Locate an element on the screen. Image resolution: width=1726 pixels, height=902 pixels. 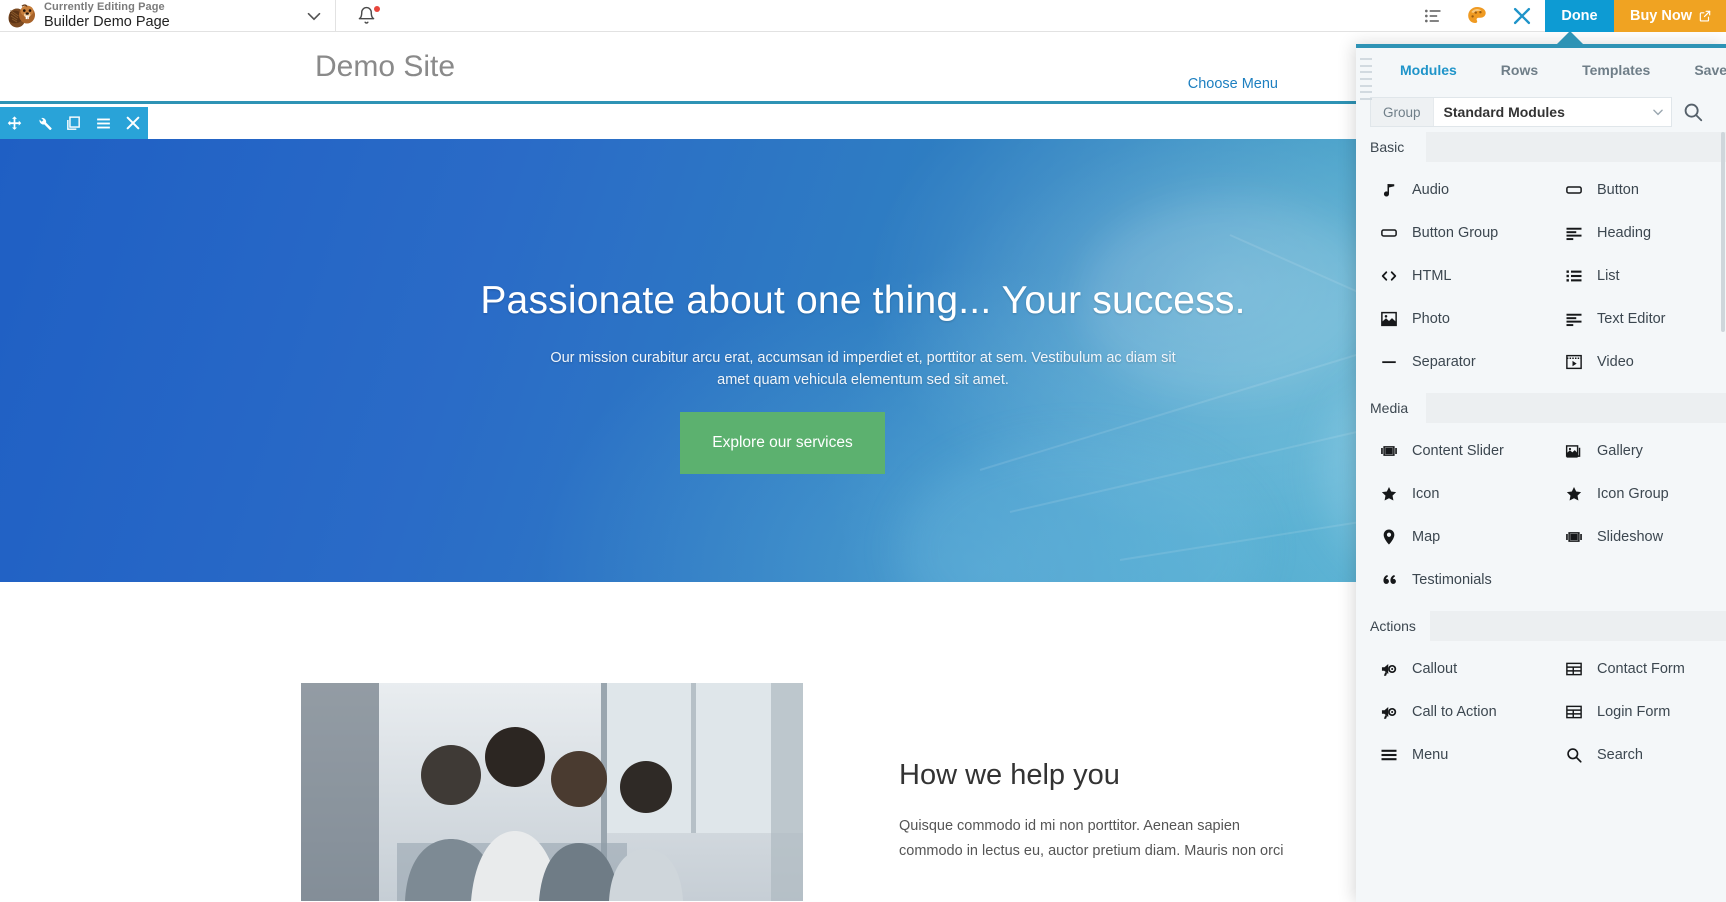
theme-tools-button is located at coordinates (1477, 15).